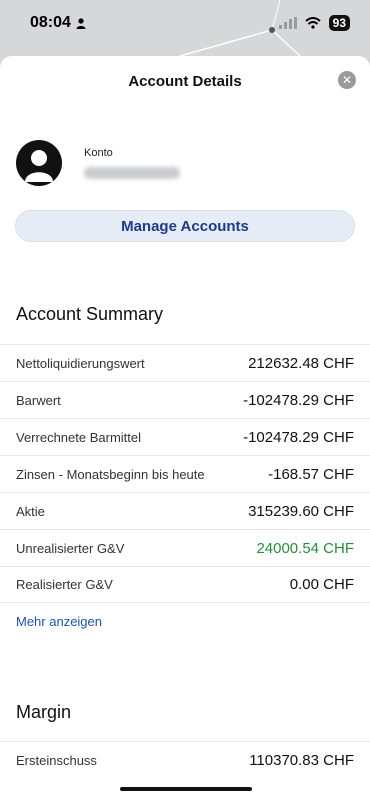 This screenshot has height=800, width=370. What do you see at coordinates (79, 437) in the screenshot?
I see `row-label: Verrechnete Barmittel` at bounding box center [79, 437].